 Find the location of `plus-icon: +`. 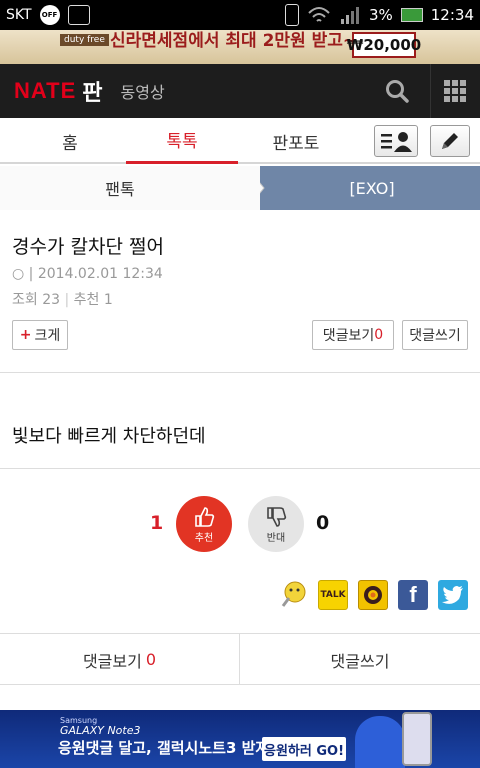

plus-icon: + is located at coordinates (25, 335).